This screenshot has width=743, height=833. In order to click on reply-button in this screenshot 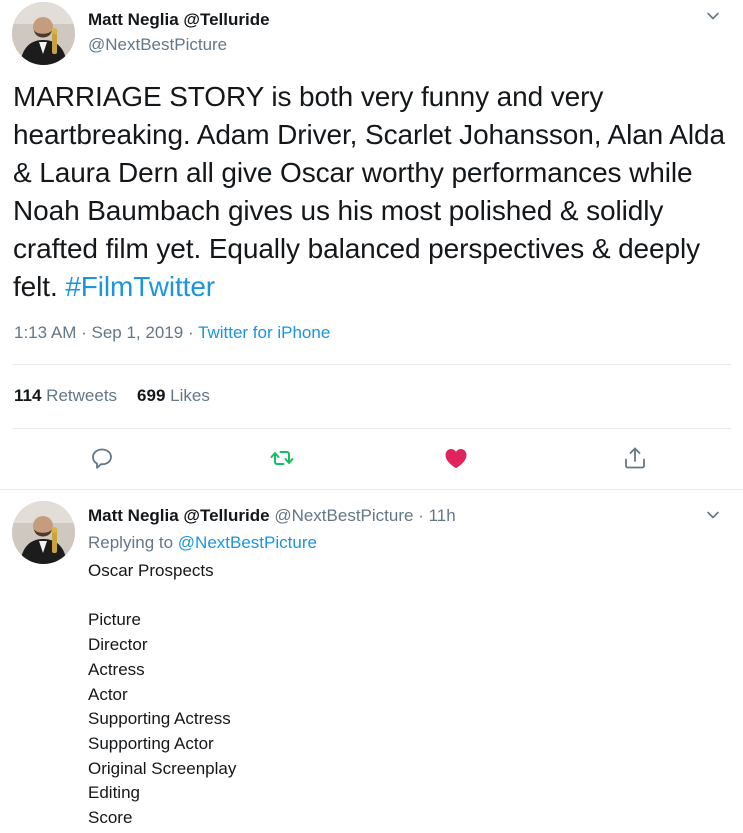, I will do `click(102, 458)`.